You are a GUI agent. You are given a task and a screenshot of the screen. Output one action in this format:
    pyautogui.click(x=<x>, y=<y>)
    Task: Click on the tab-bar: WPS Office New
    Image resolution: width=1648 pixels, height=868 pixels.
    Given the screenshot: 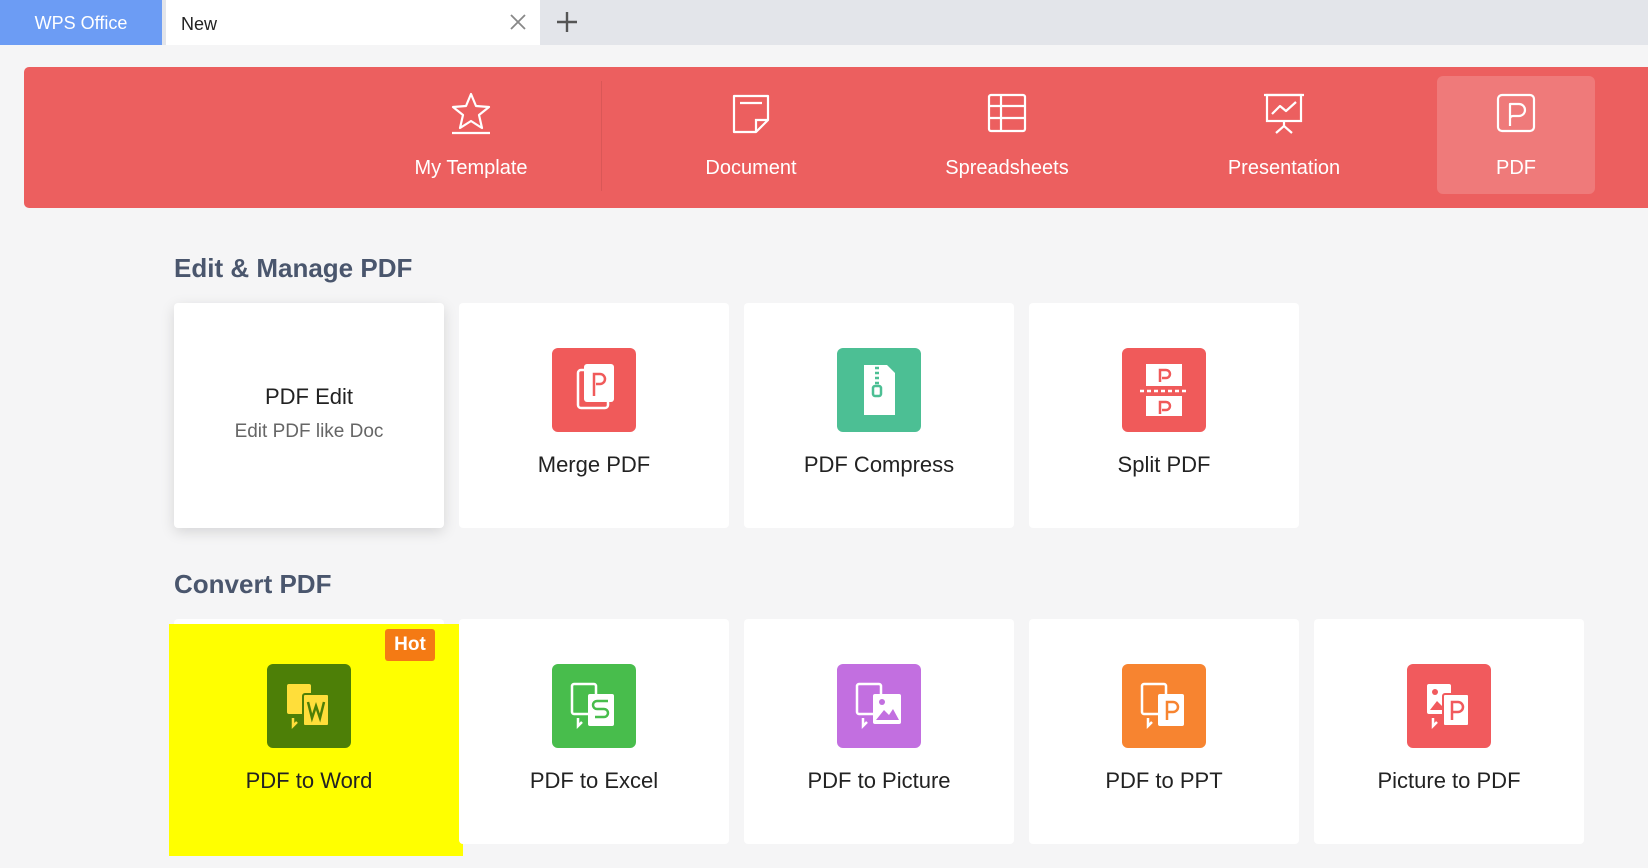 What is the action you would take?
    pyautogui.click(x=824, y=22)
    